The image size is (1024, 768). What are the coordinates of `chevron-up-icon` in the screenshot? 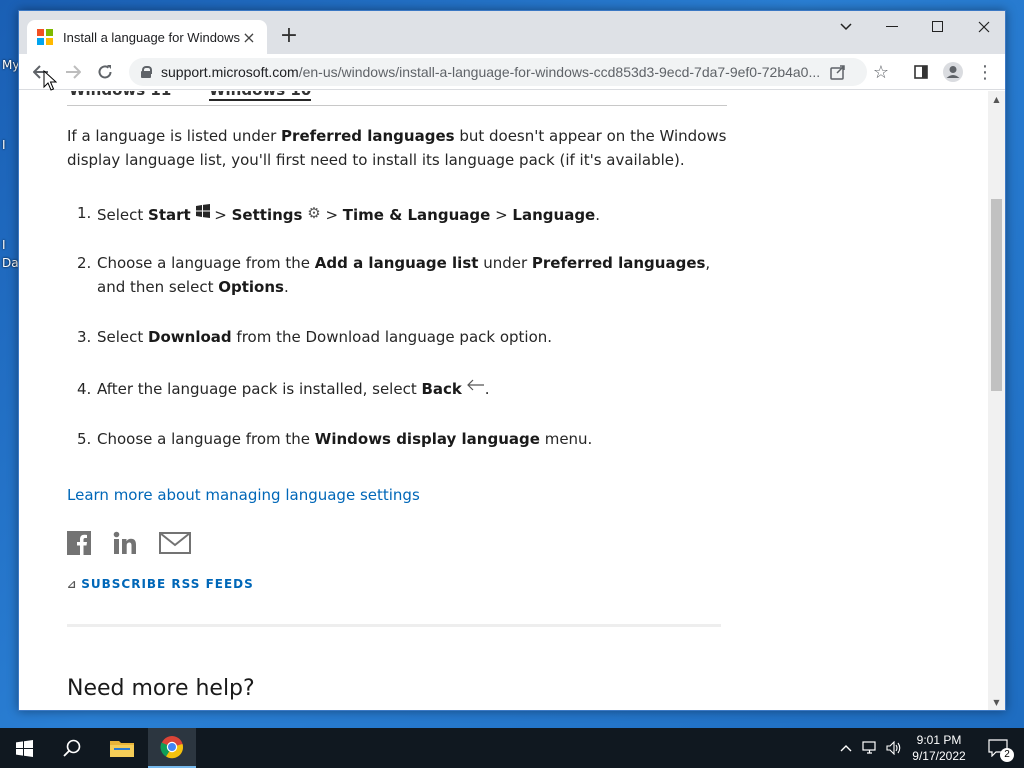 It's located at (846, 748).